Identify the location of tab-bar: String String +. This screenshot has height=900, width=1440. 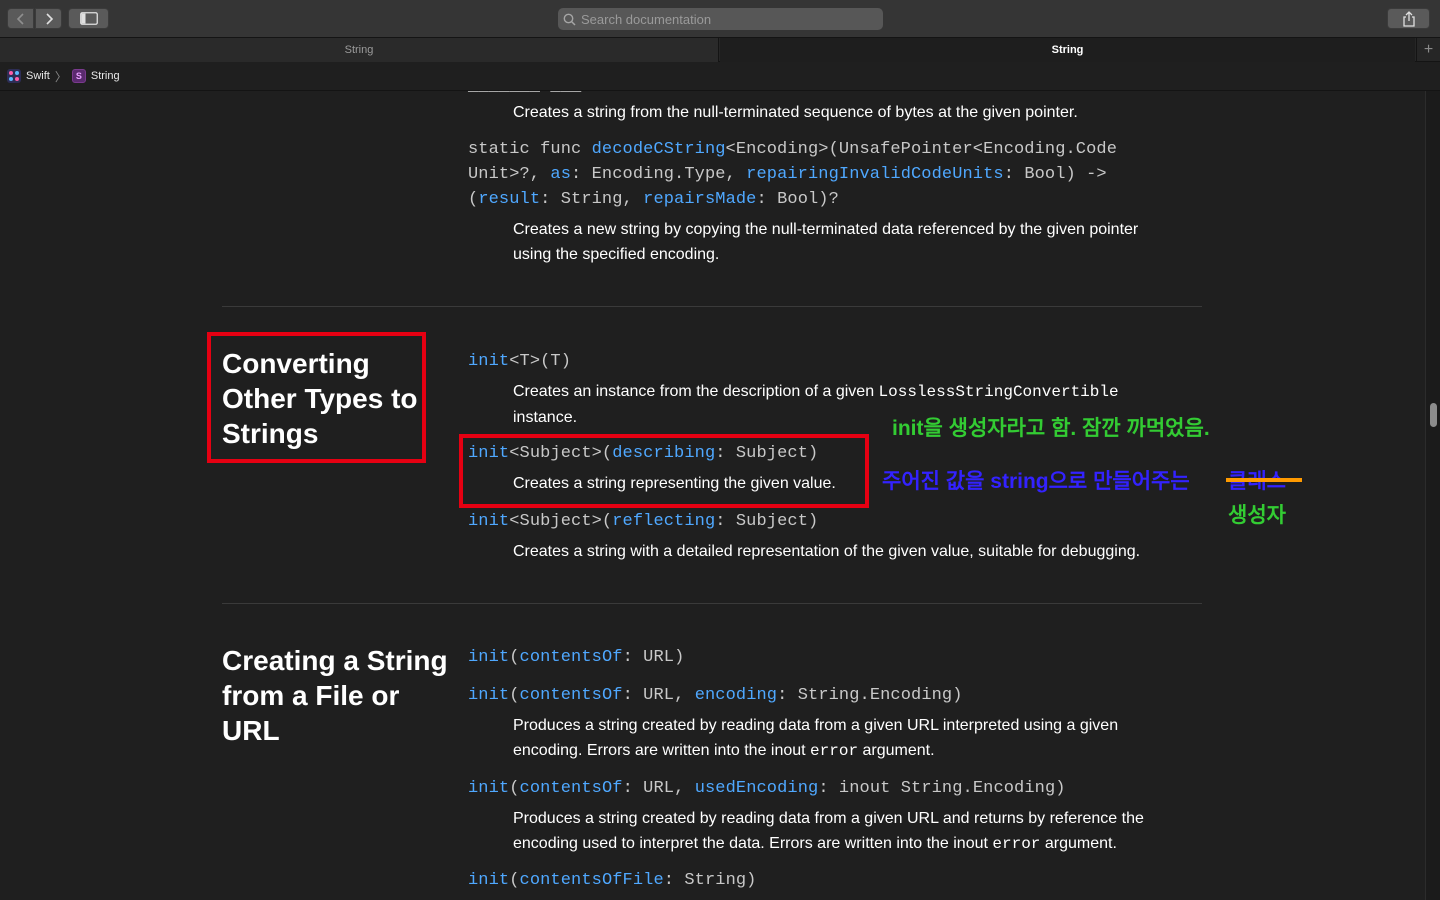
(720, 50).